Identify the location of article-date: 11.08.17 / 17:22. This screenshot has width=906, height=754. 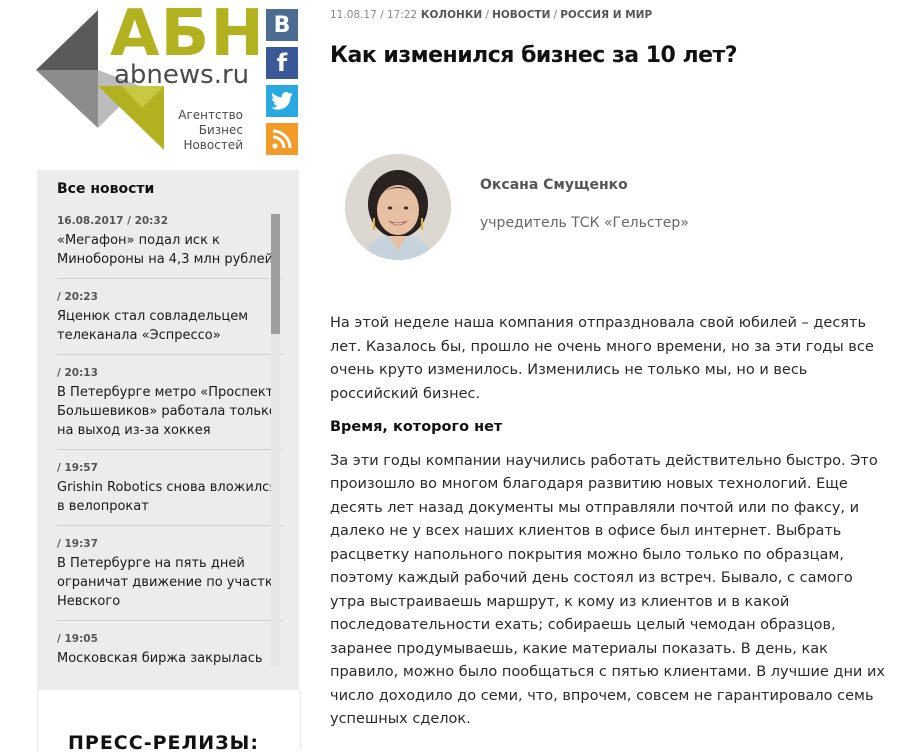
(374, 15).